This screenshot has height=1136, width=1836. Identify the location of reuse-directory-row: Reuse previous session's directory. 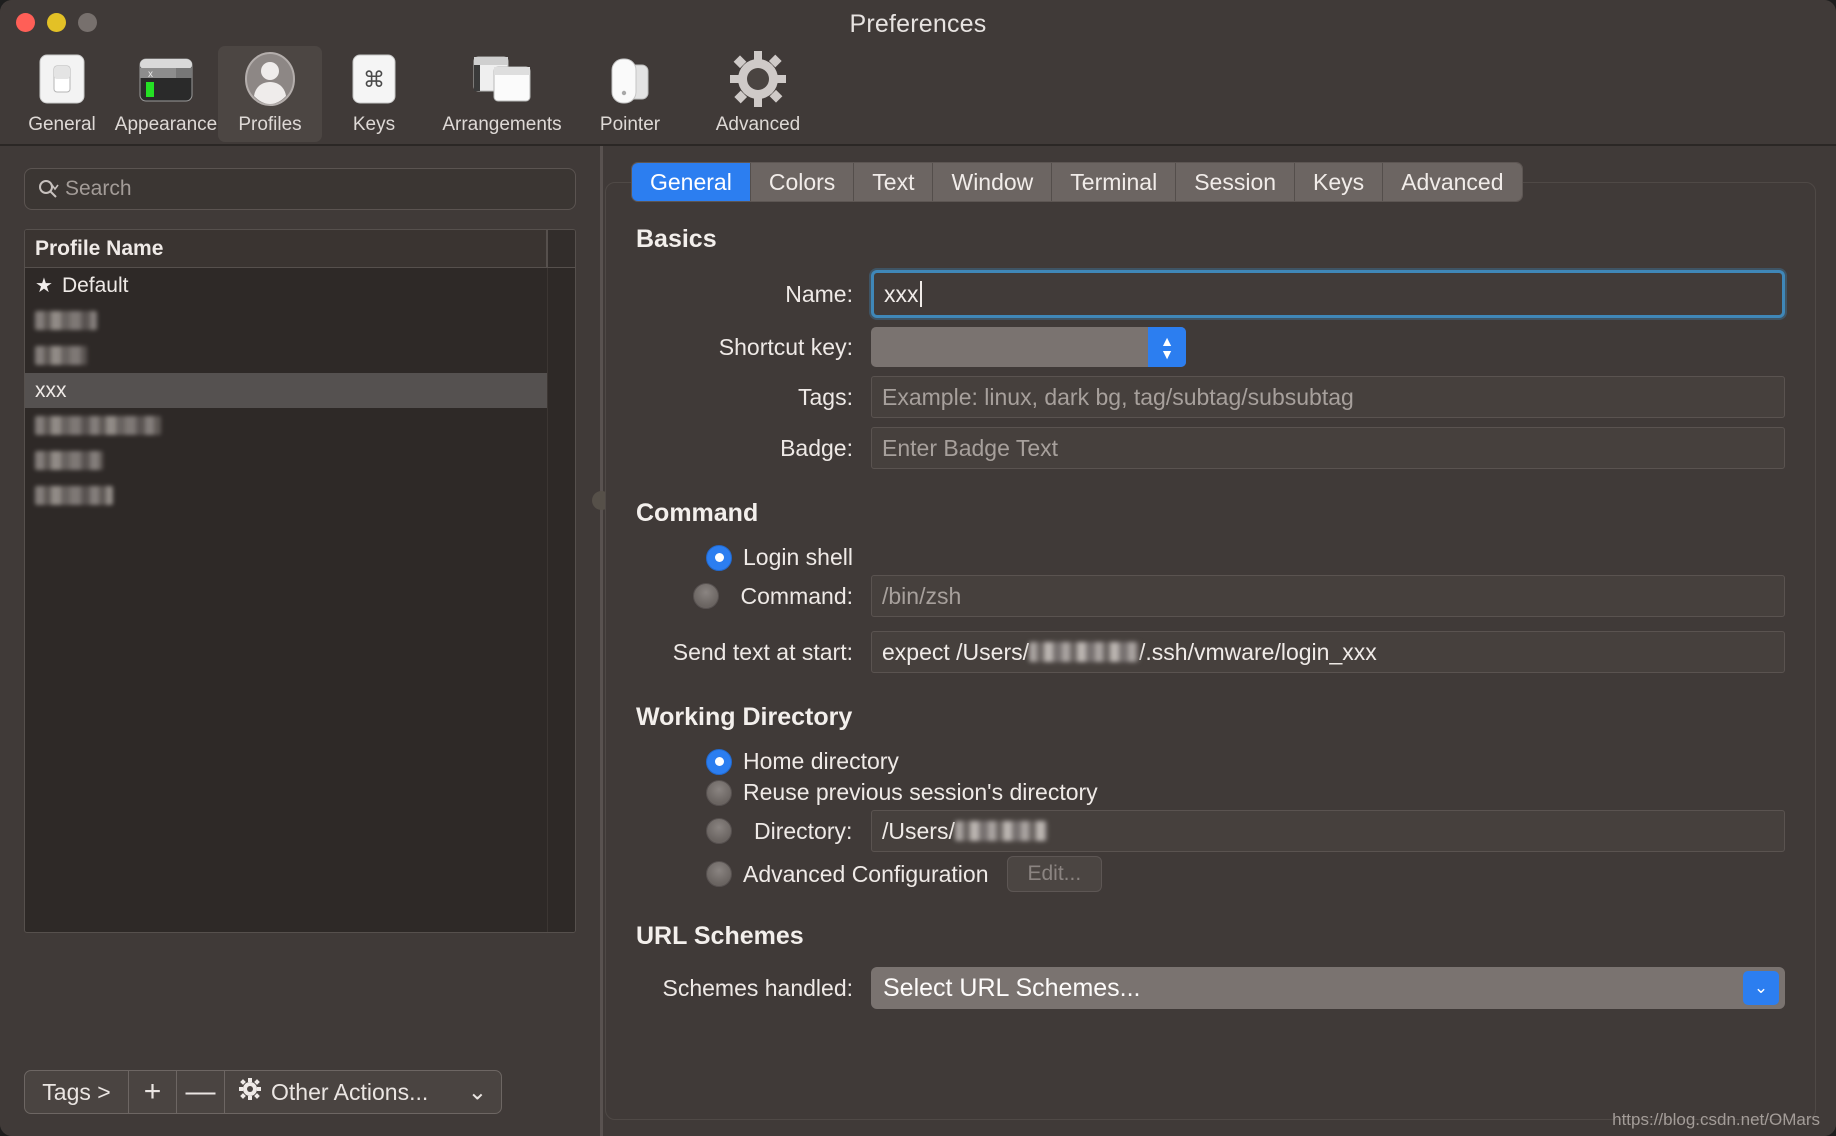
(1245, 792).